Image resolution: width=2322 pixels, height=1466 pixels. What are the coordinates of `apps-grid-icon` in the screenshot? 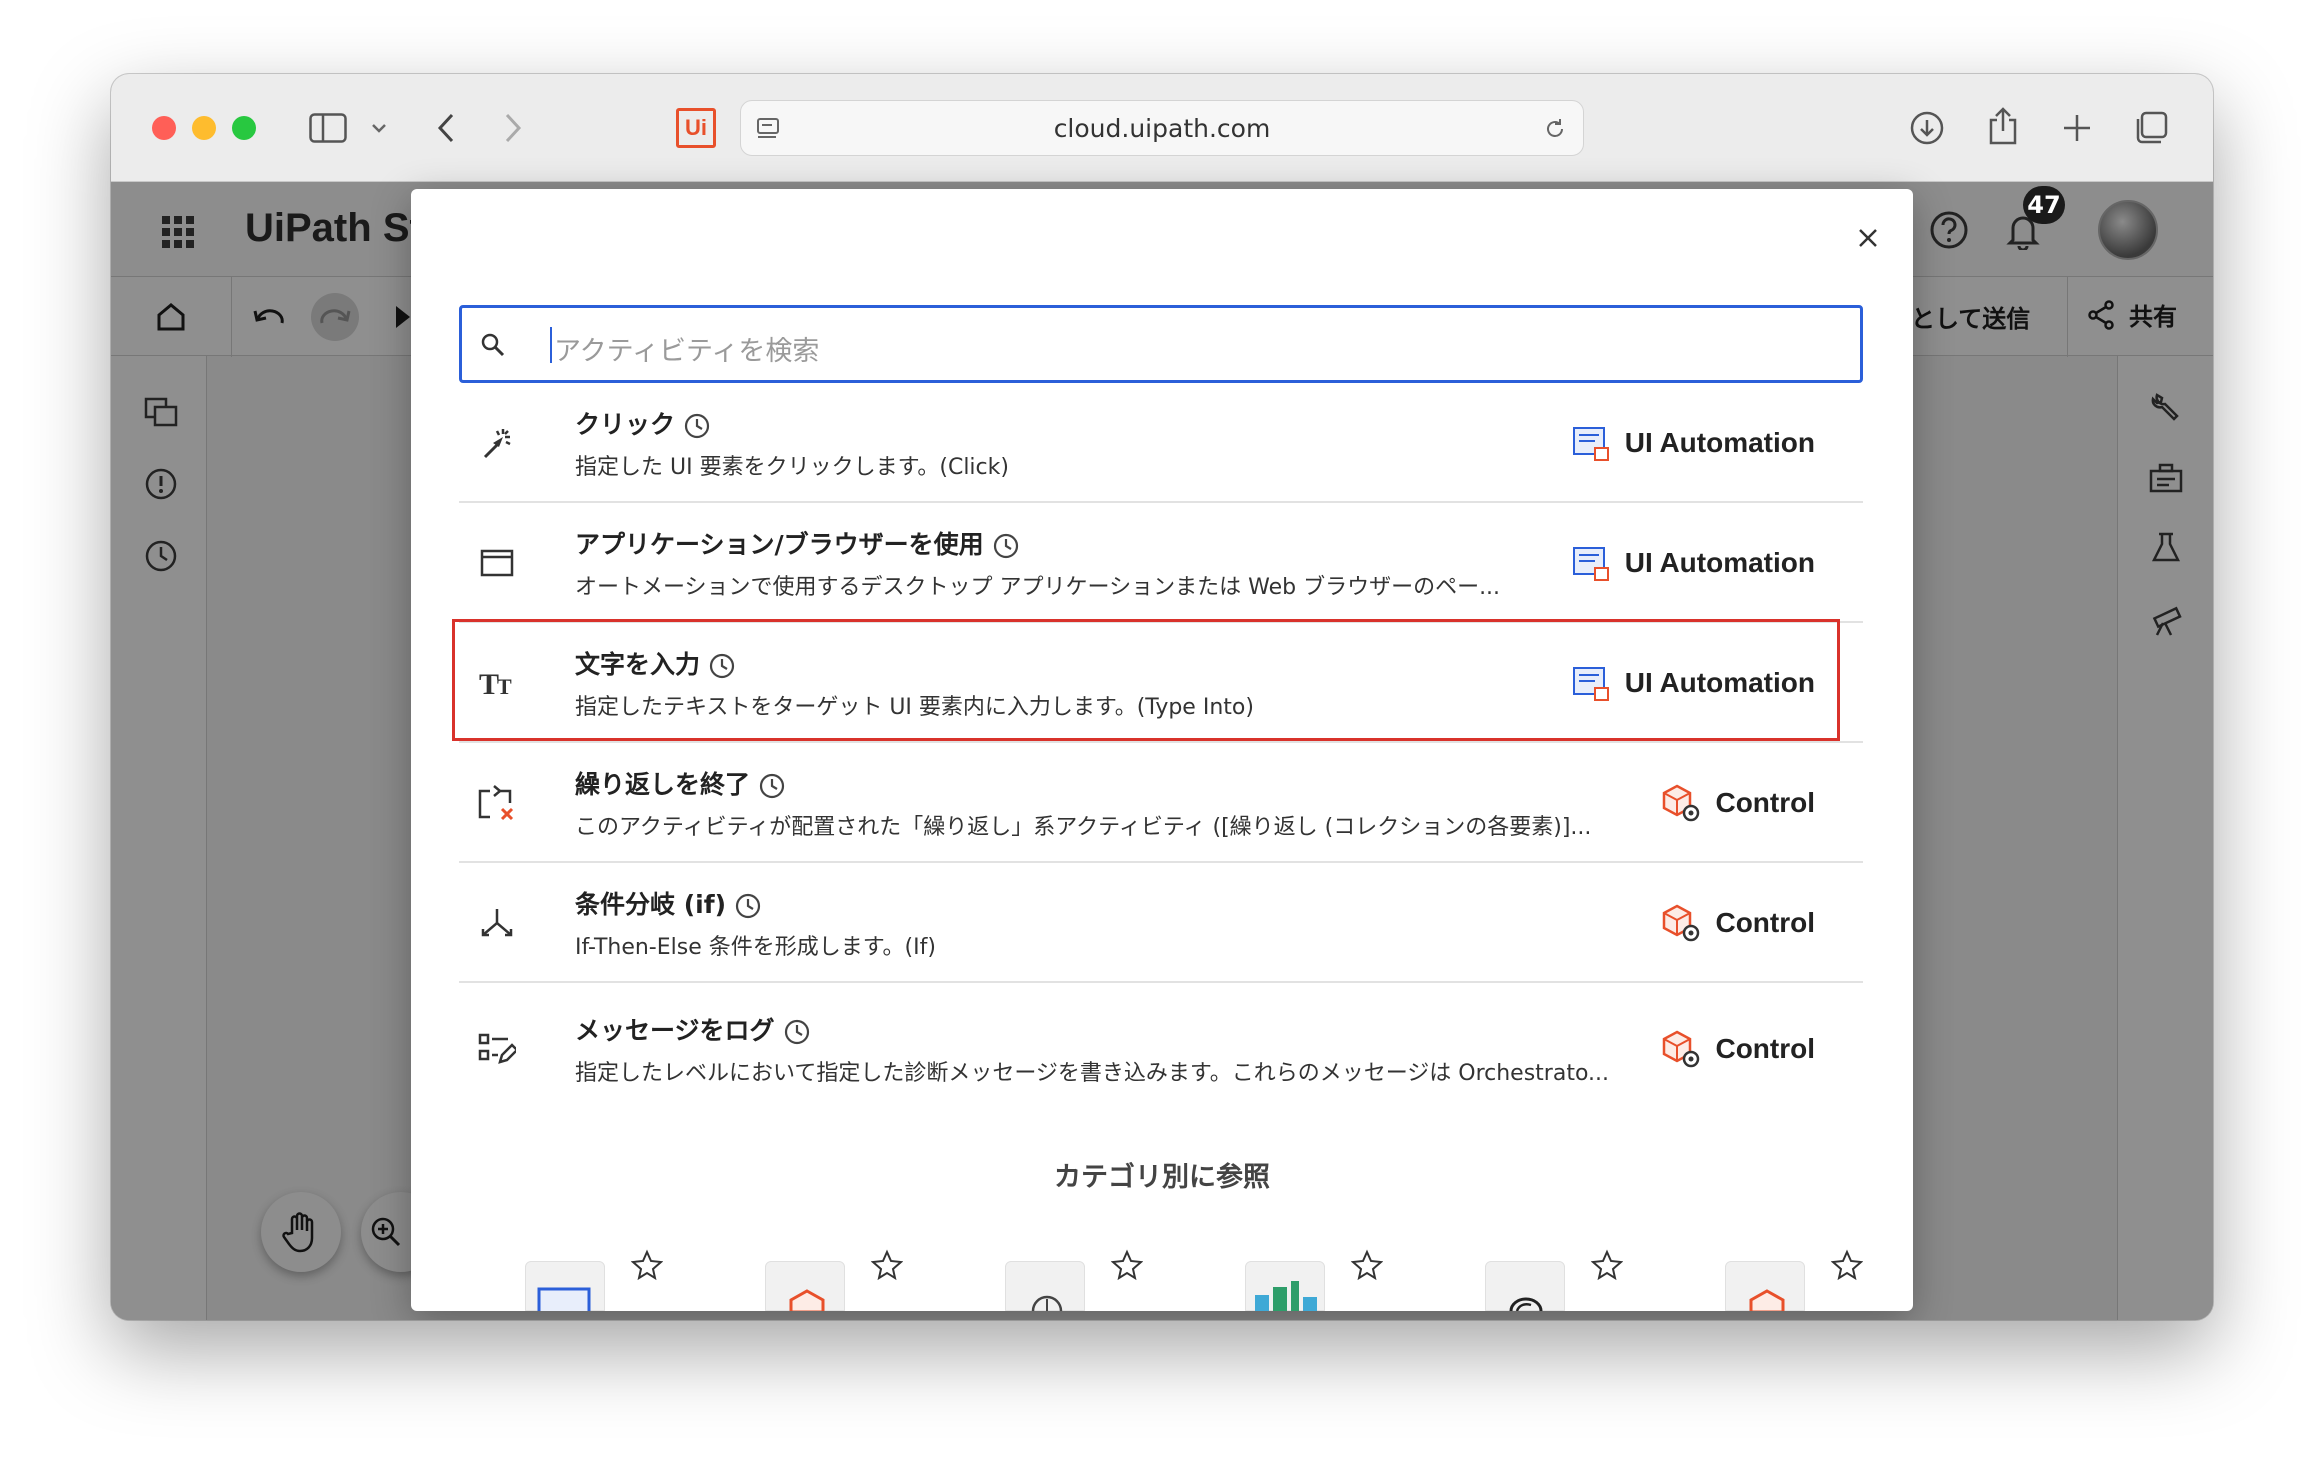 It's located at (178, 232).